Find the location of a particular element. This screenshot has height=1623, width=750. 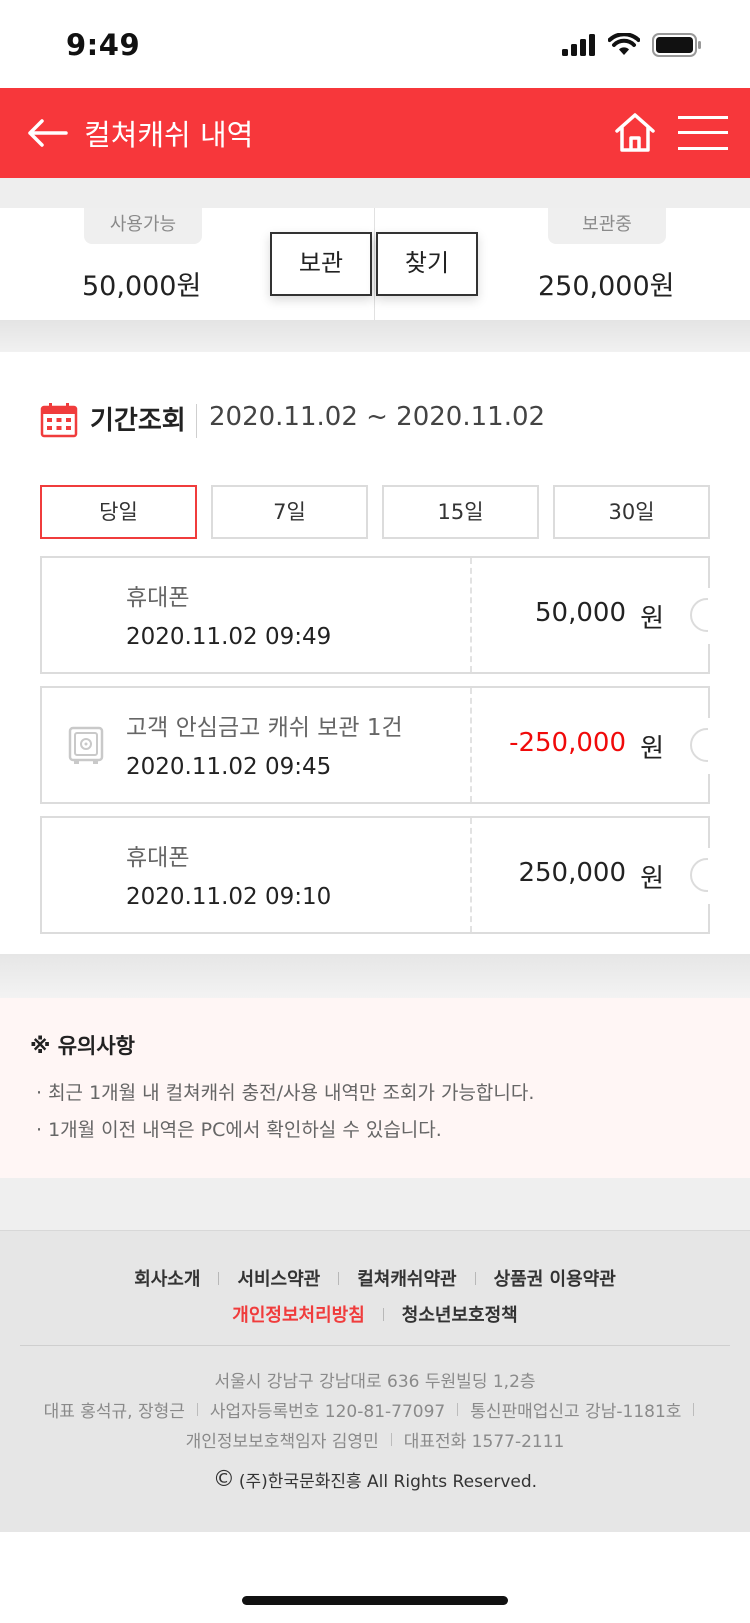

home-icon is located at coordinates (635, 132).